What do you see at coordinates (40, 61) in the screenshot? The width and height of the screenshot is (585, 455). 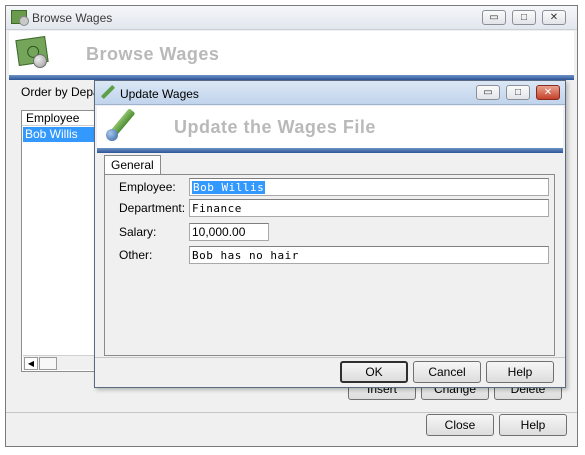 I see `coin-icon` at bounding box center [40, 61].